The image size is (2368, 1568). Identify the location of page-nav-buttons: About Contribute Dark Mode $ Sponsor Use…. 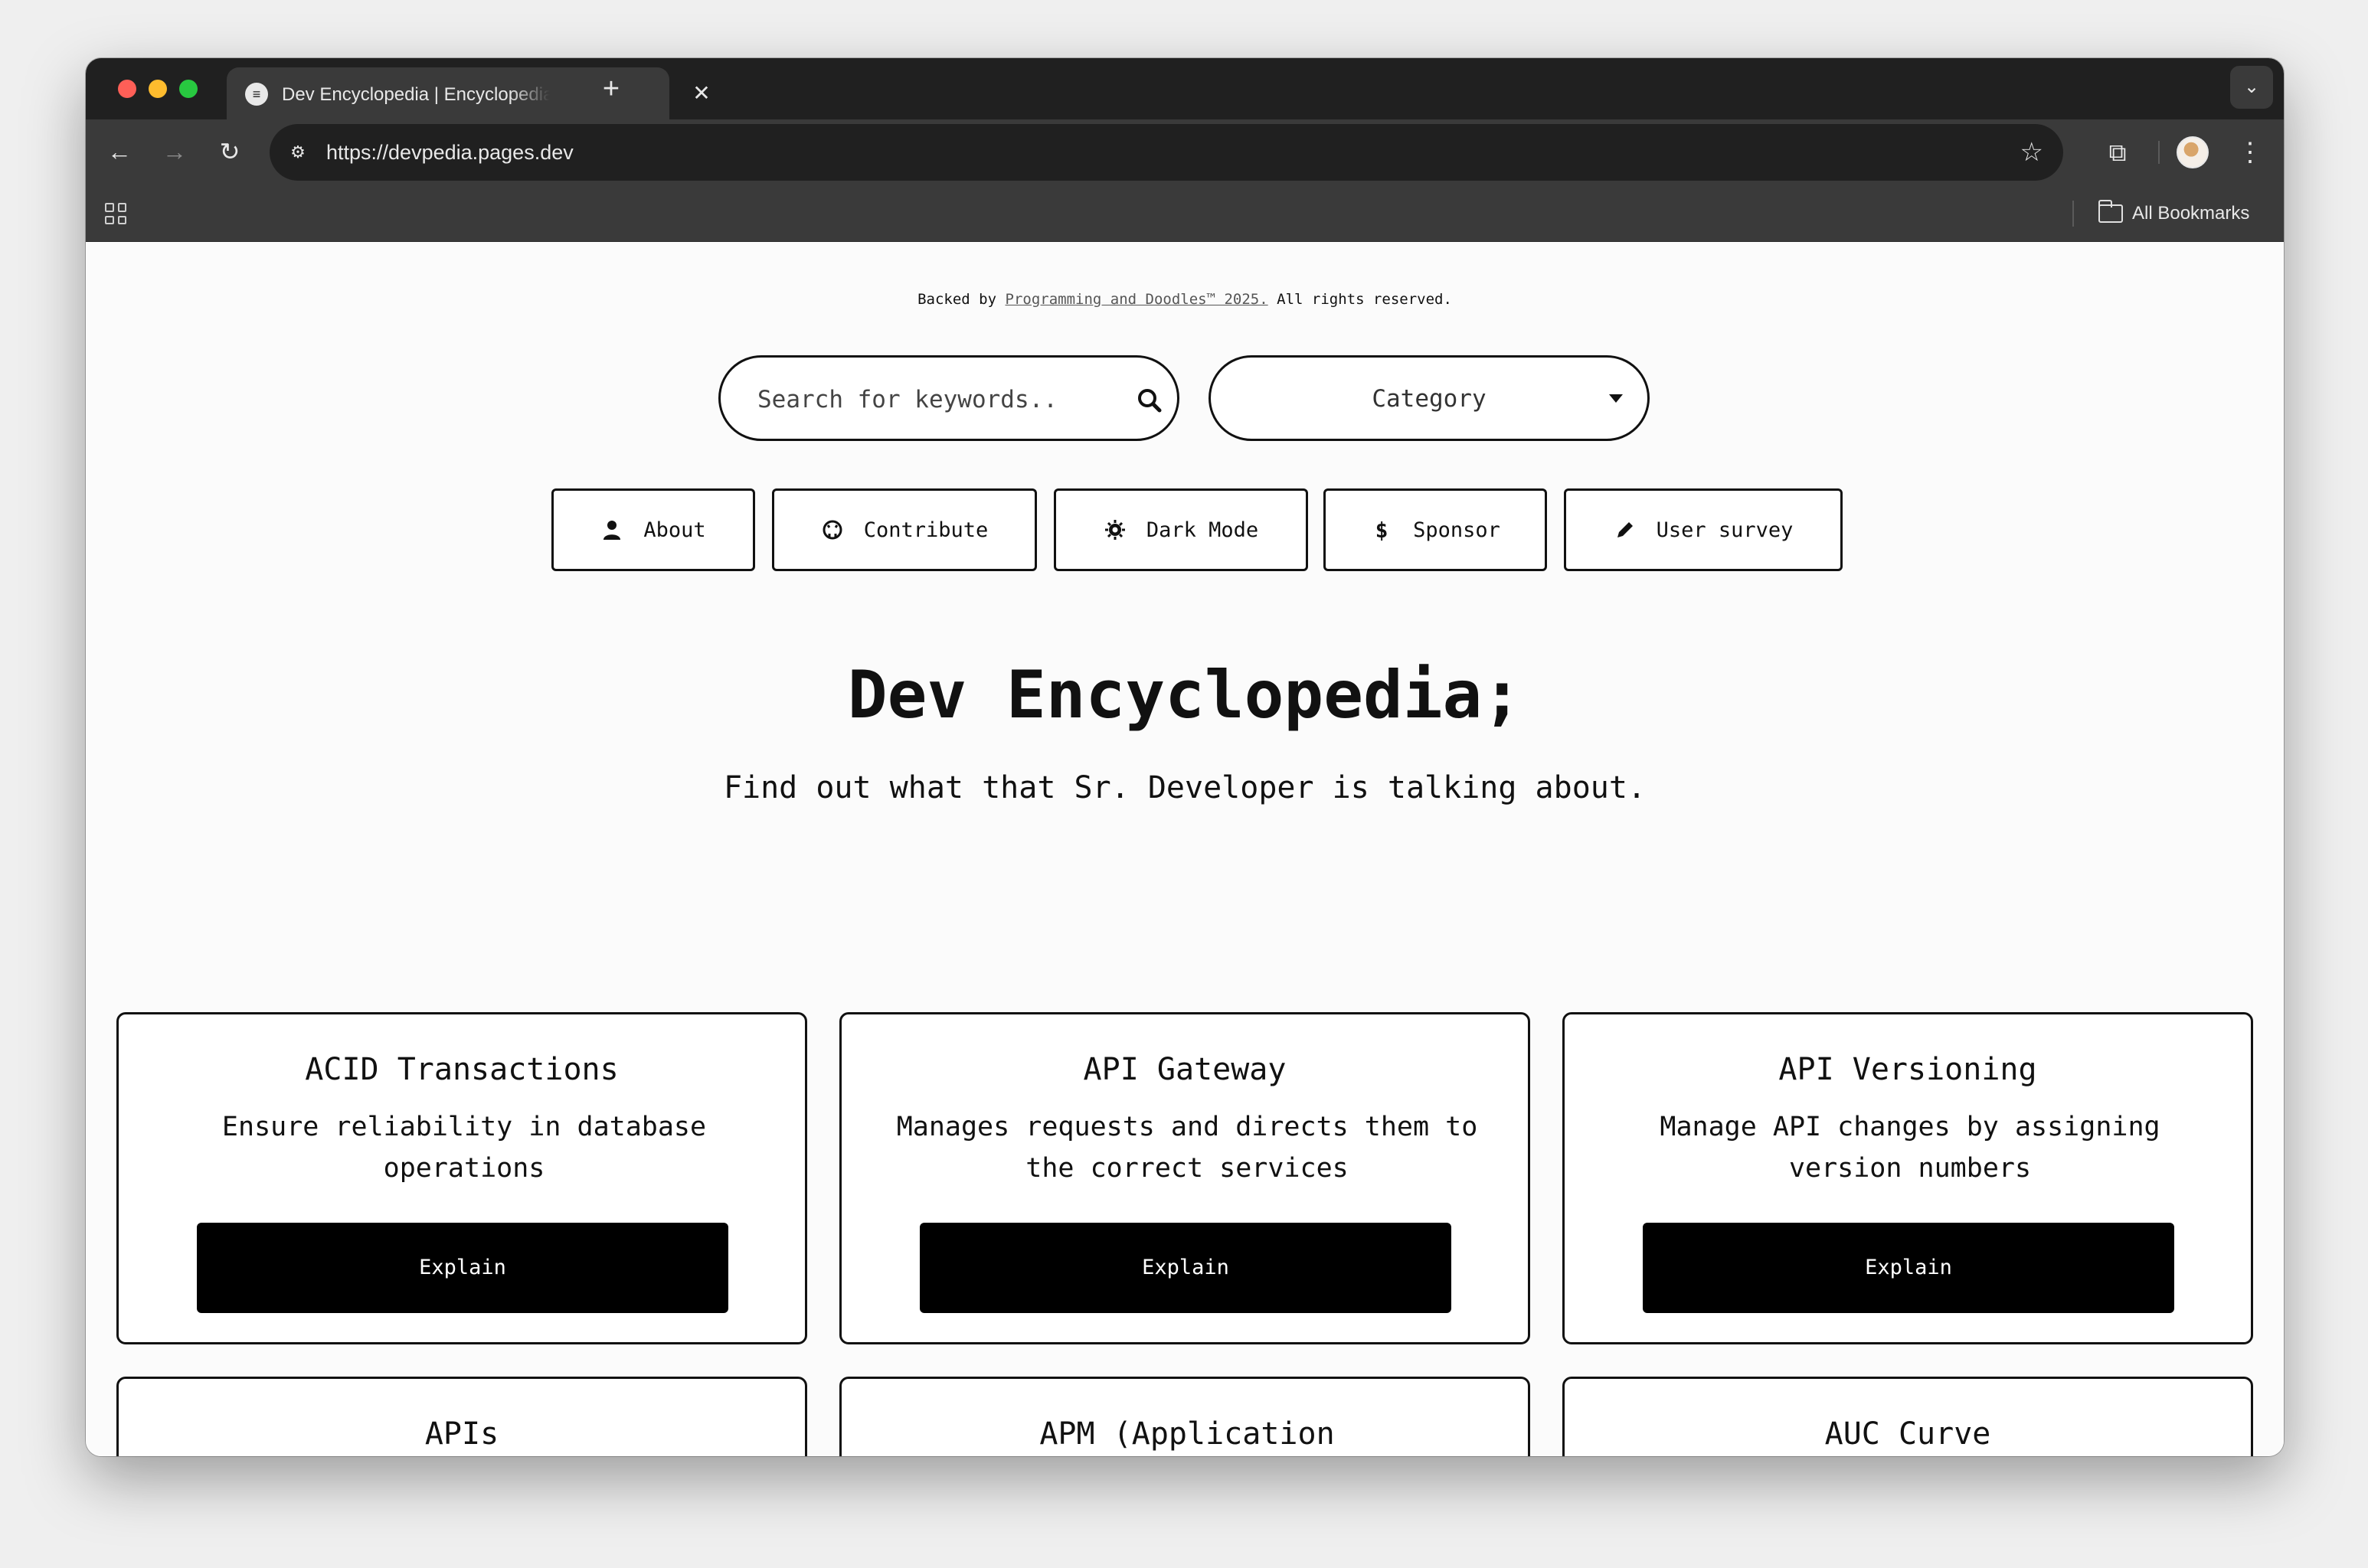
(1185, 529).